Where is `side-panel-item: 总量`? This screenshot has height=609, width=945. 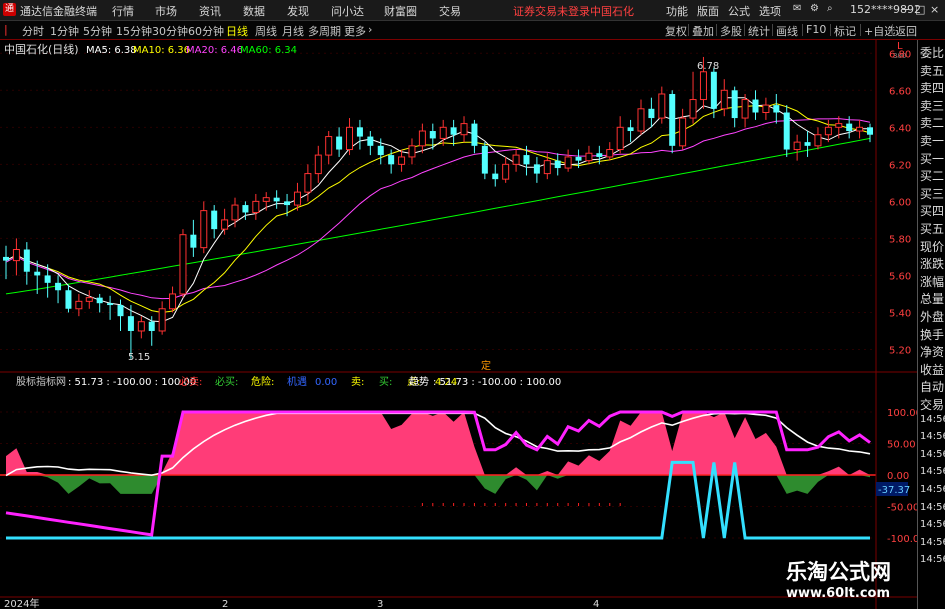
side-panel-item: 总量 is located at coordinates (932, 298).